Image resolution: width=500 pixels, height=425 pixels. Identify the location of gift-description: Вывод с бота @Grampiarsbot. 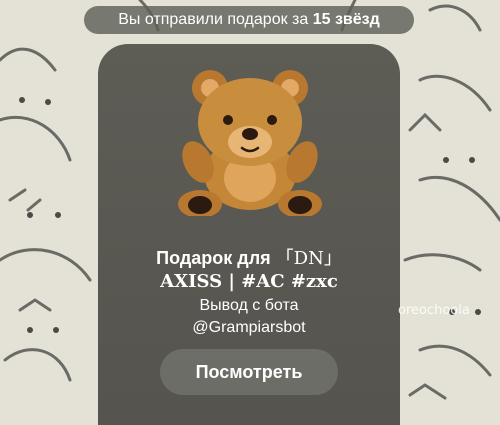
(249, 317).